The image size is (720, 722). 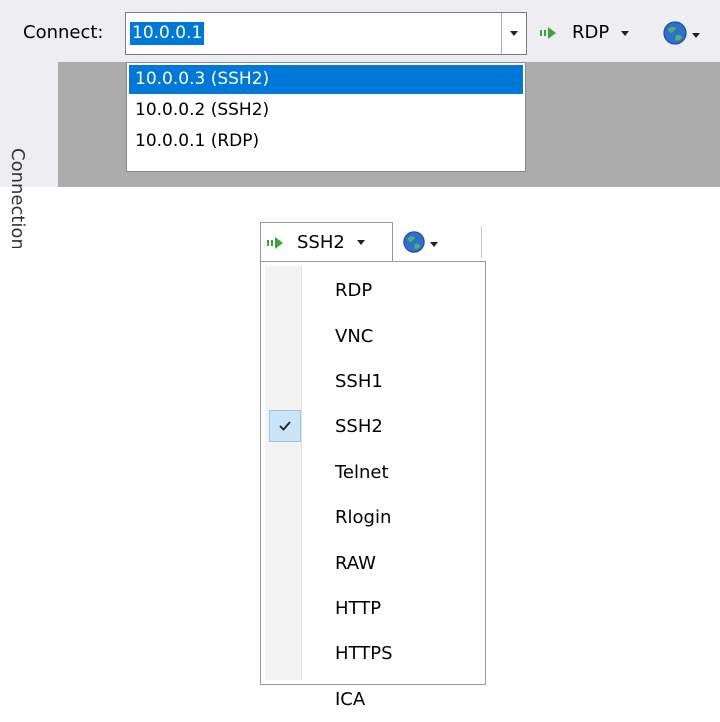 What do you see at coordinates (363, 518) in the screenshot?
I see `menu-item-label: Rlogin` at bounding box center [363, 518].